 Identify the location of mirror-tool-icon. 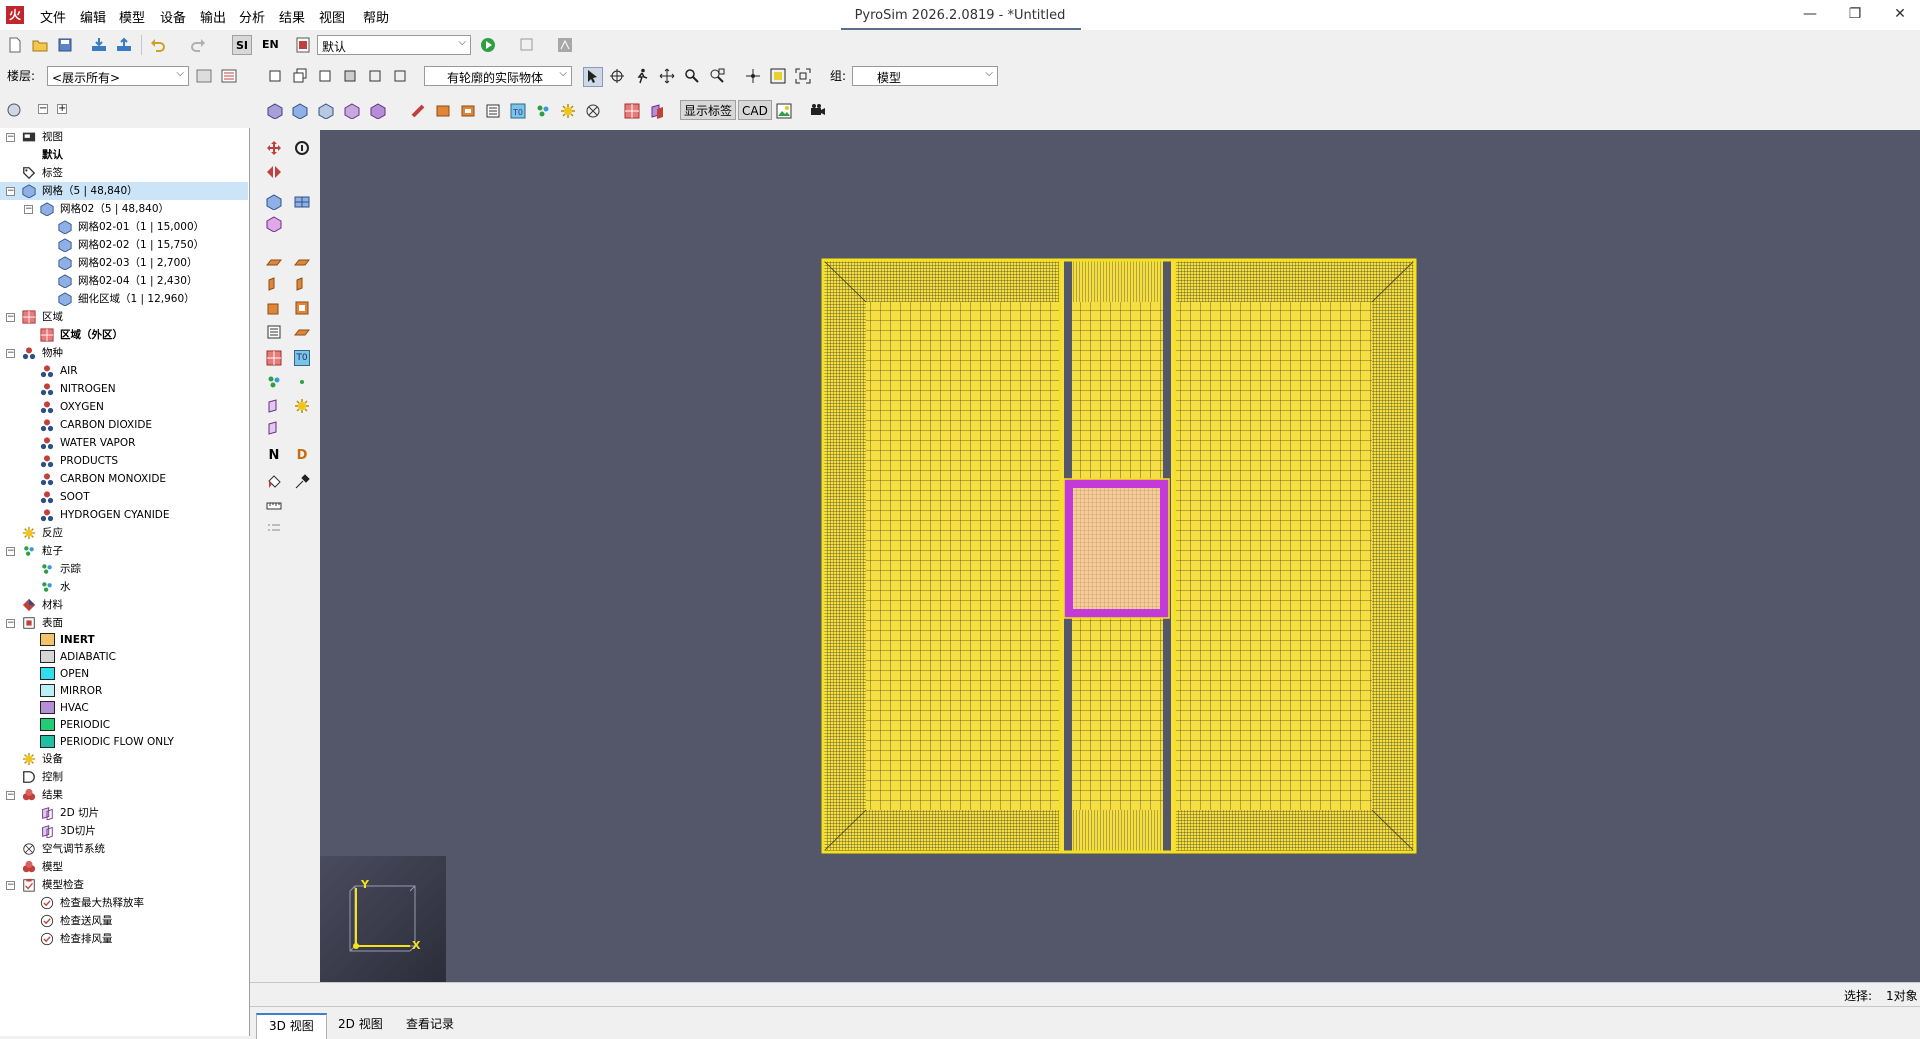
(274, 172).